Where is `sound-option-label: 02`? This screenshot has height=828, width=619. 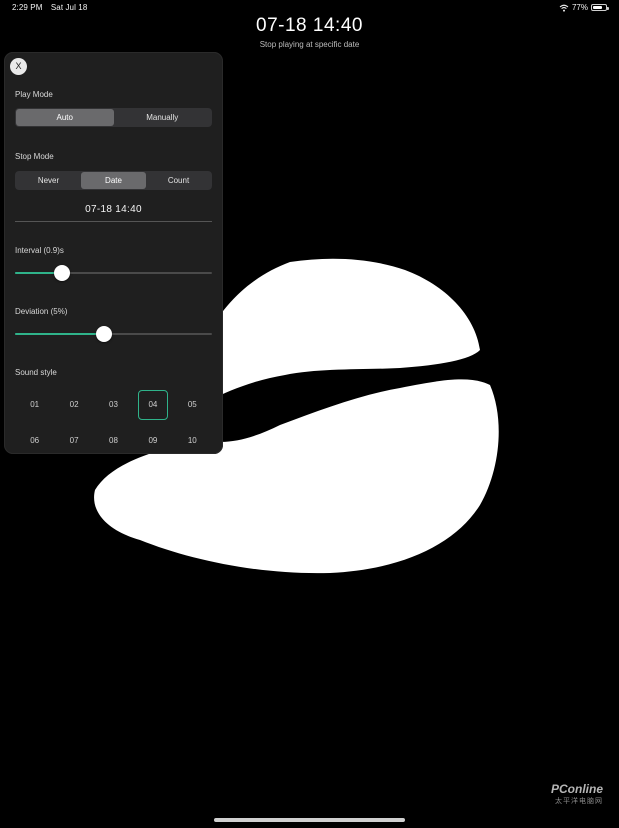 sound-option-label: 02 is located at coordinates (74, 404).